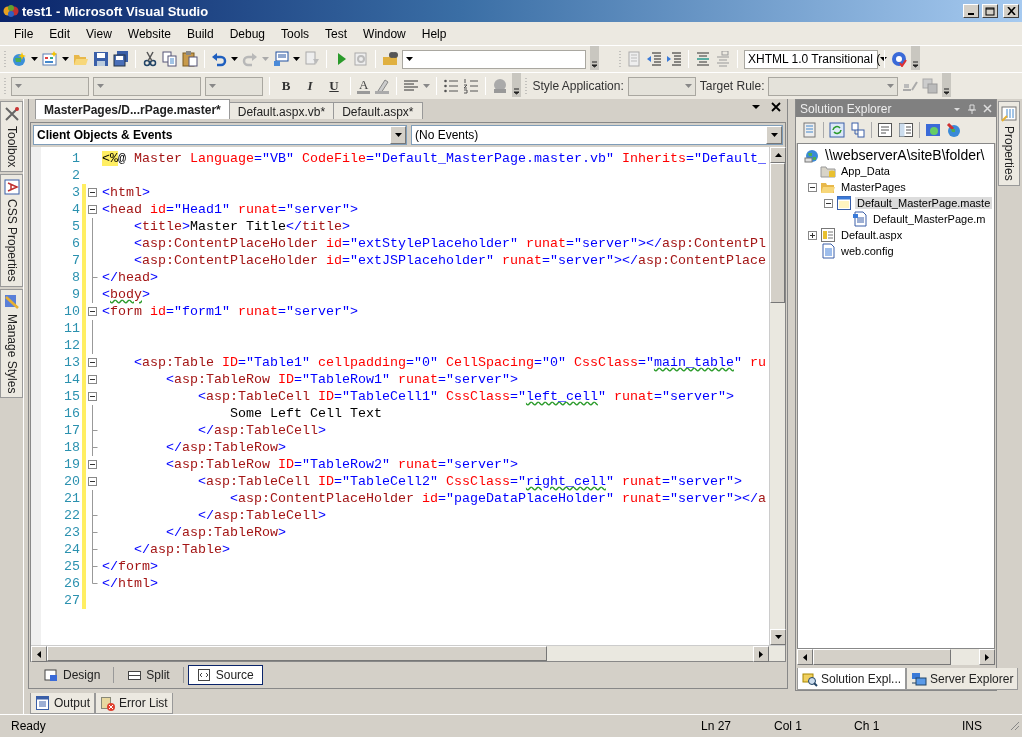 This screenshot has height=737, width=1022. What do you see at coordinates (76, 209) in the screenshot?
I see `line-number: 4` at bounding box center [76, 209].